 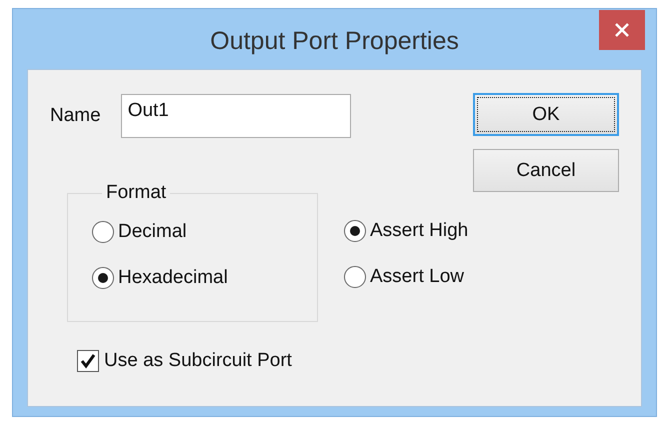 I want to click on close-button, so click(x=622, y=30).